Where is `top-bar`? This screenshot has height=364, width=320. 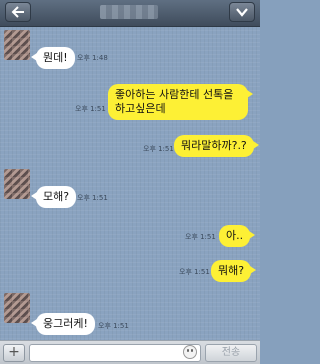
top-bar is located at coordinates (130, 13).